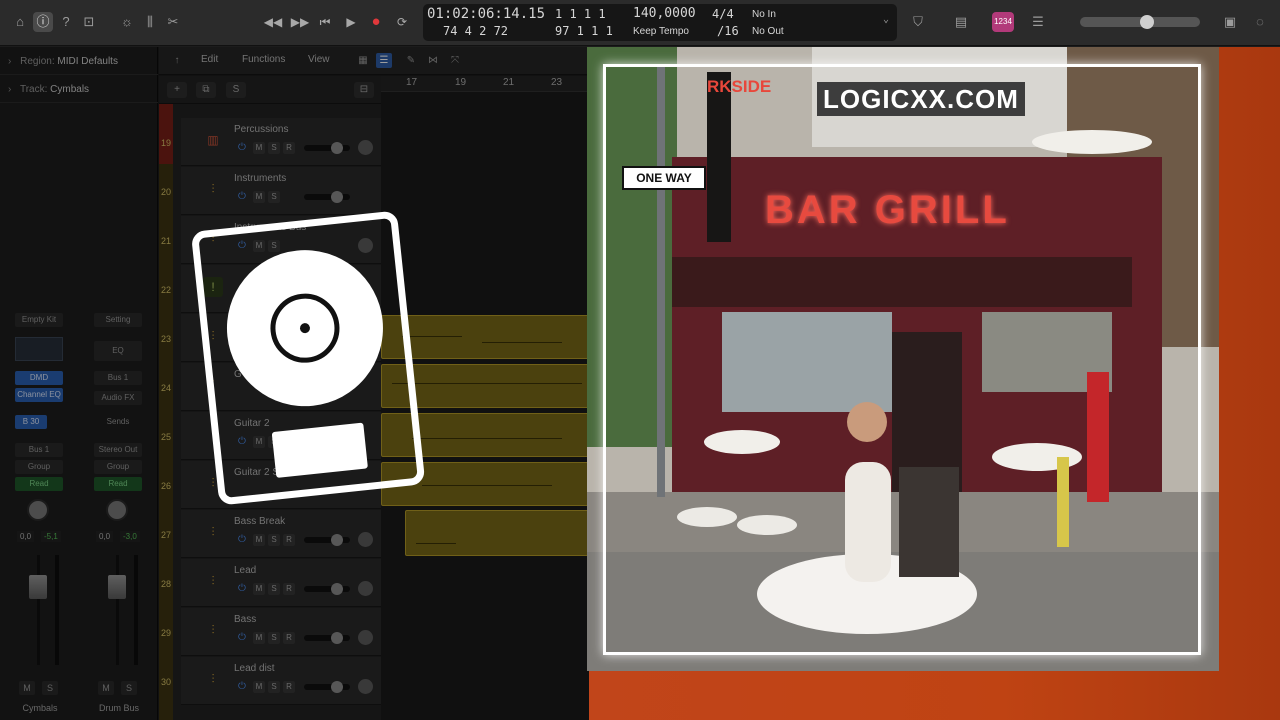  I want to click on volume-fader-track, so click(38, 610).